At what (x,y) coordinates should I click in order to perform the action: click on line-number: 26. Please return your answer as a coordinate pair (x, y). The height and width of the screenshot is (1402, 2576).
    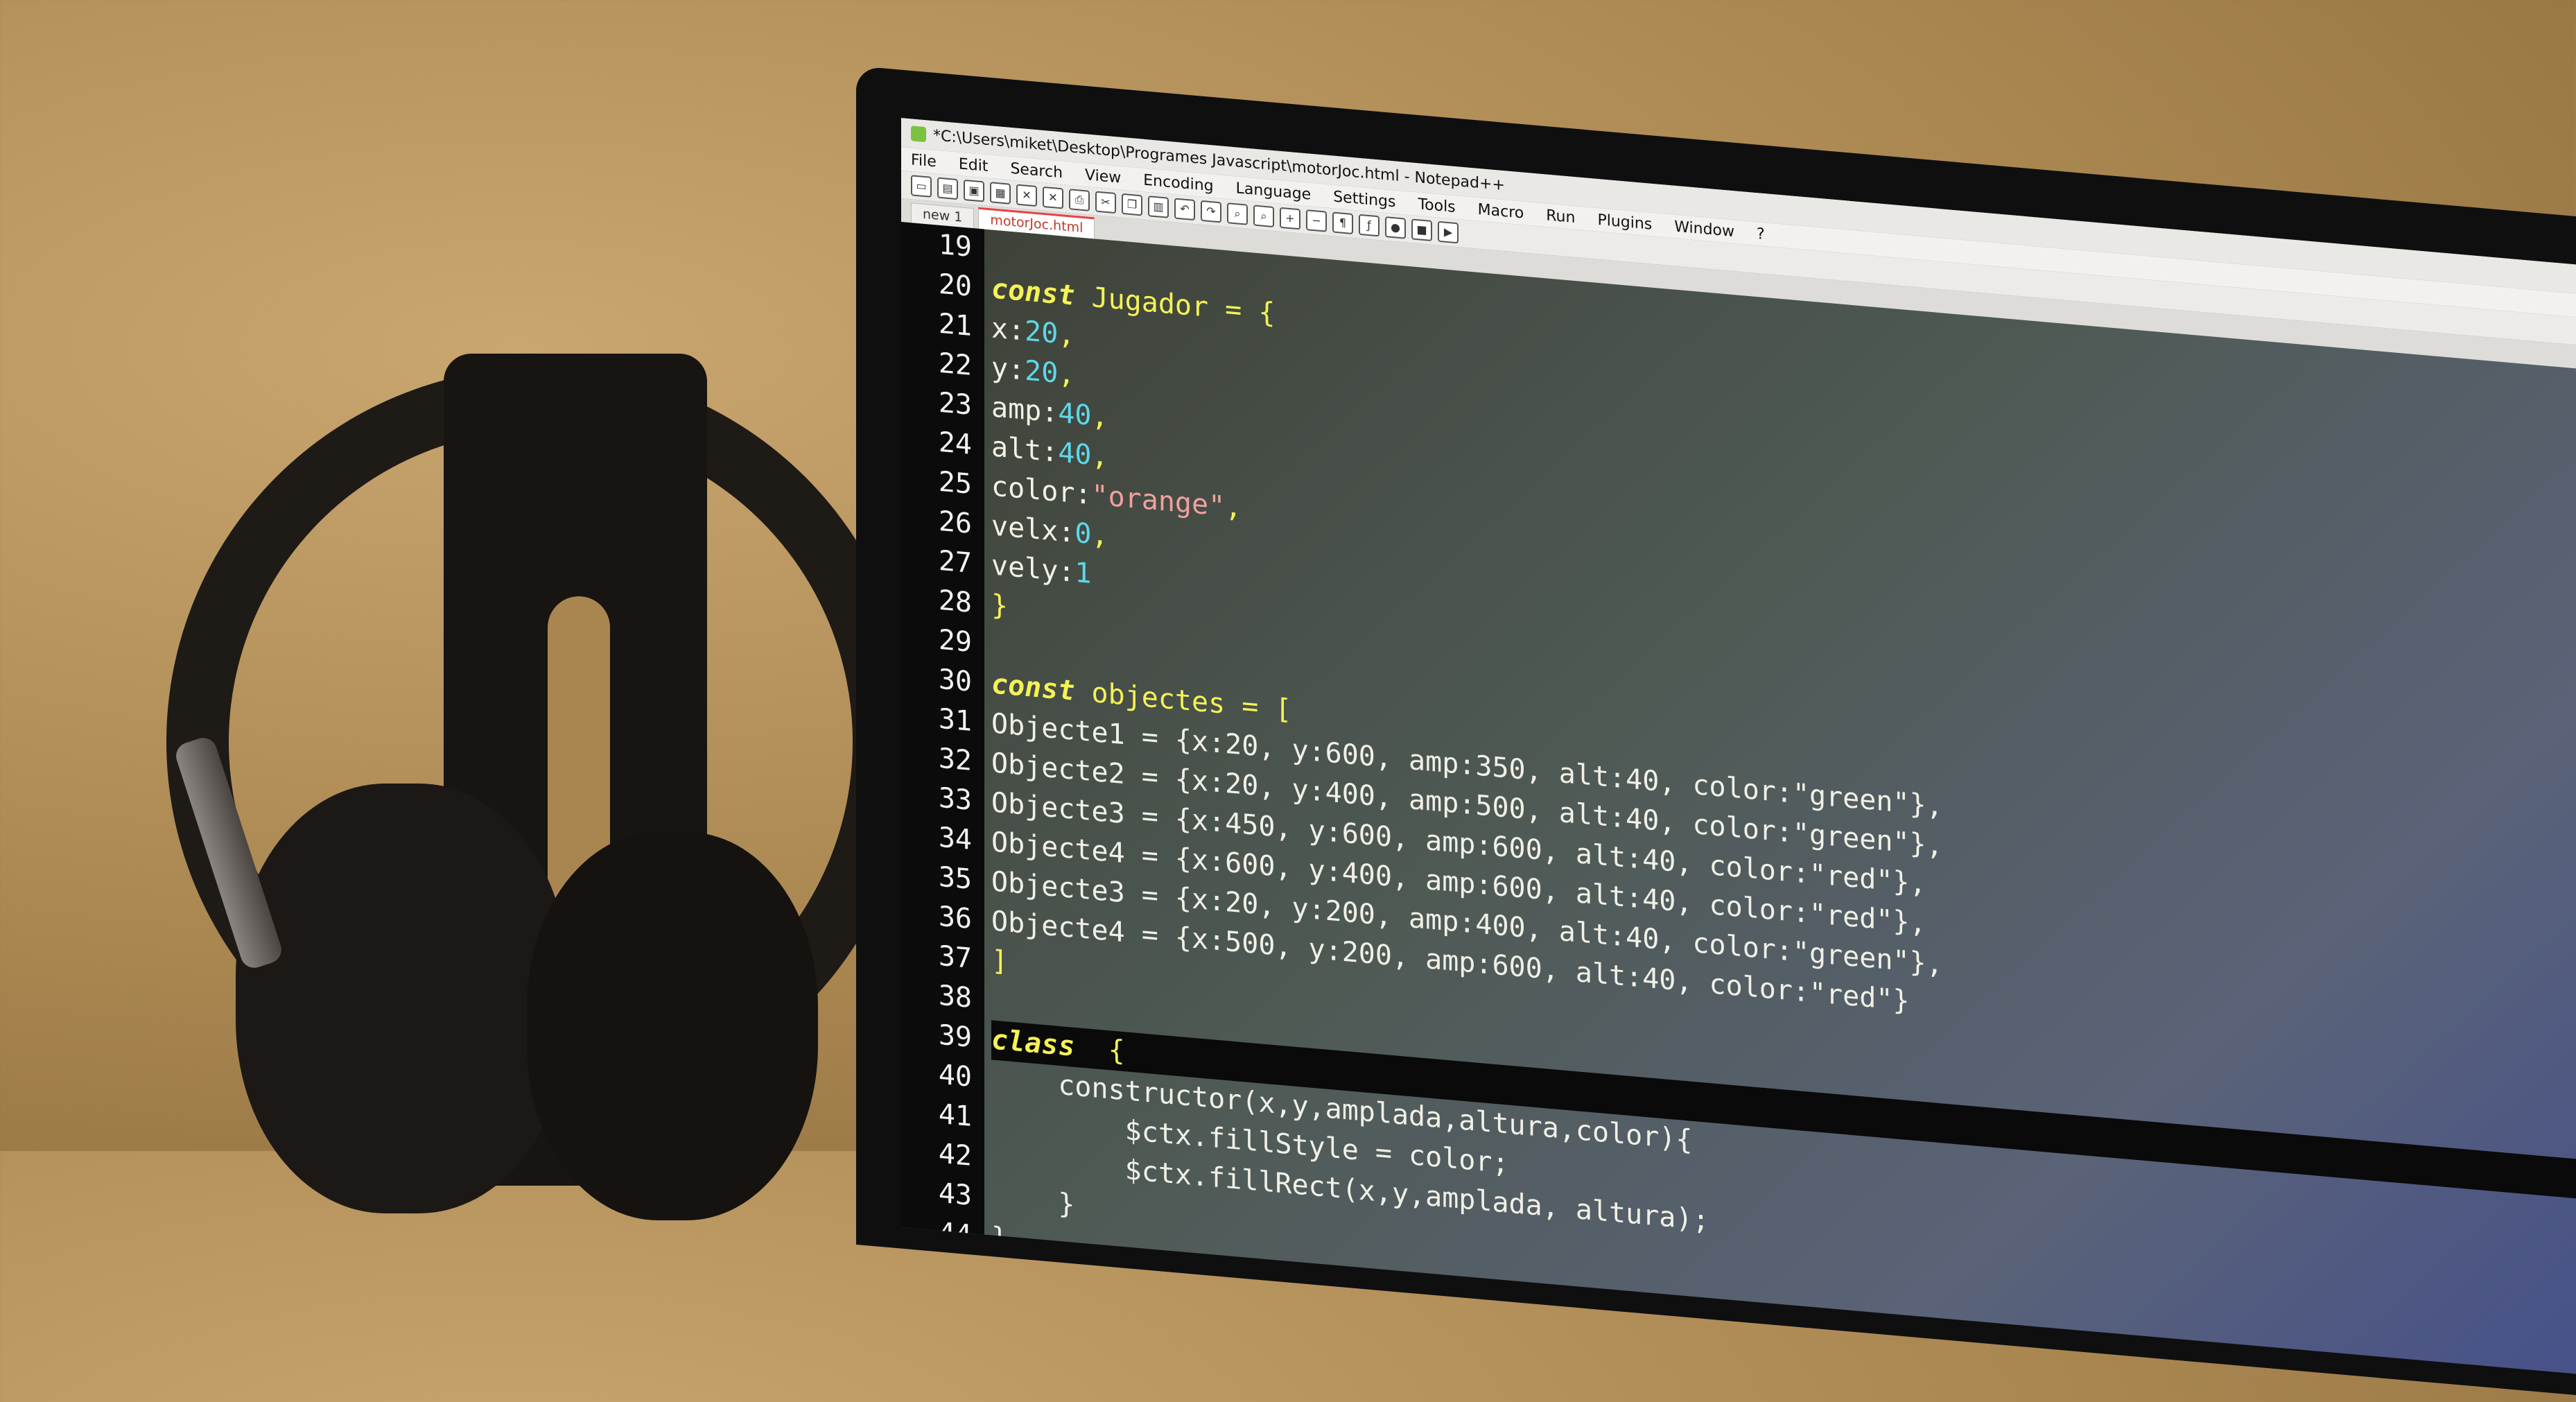
    Looking at the image, I should click on (955, 522).